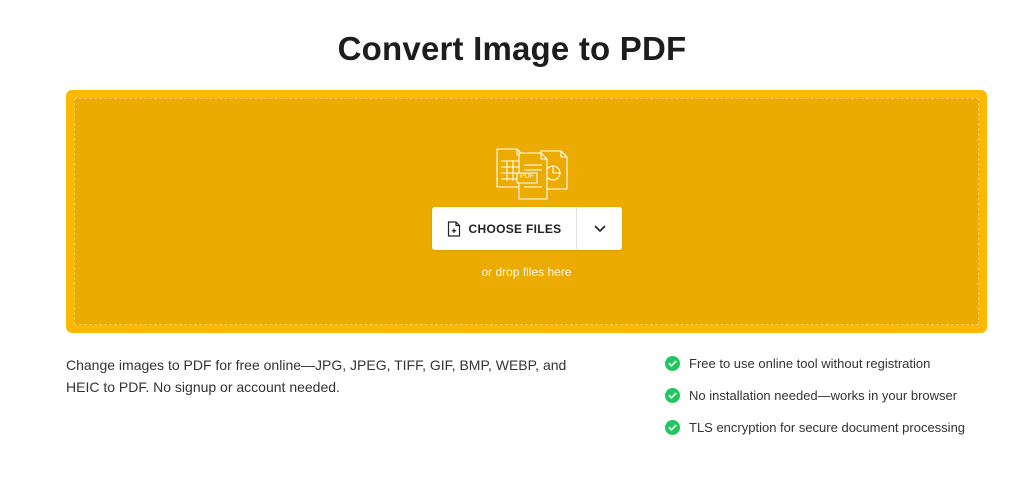 The width and height of the screenshot is (1024, 492). I want to click on file-add-icon, so click(453, 228).